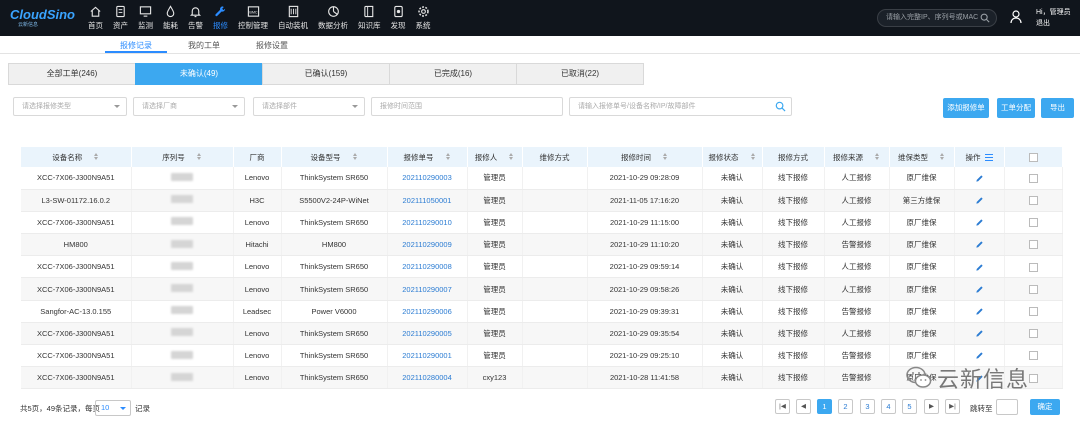 The image size is (1080, 424). What do you see at coordinates (803, 406) in the screenshot?
I see `prev-page-button: ◀` at bounding box center [803, 406].